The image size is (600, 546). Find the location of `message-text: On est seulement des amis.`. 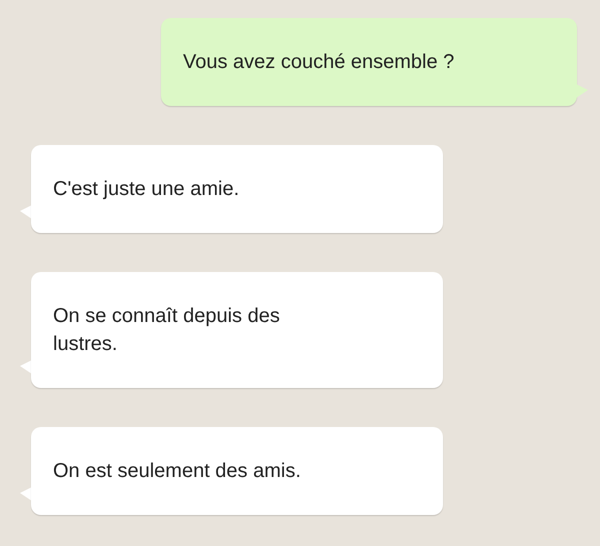

message-text: On est seulement des amis. is located at coordinates (177, 471).